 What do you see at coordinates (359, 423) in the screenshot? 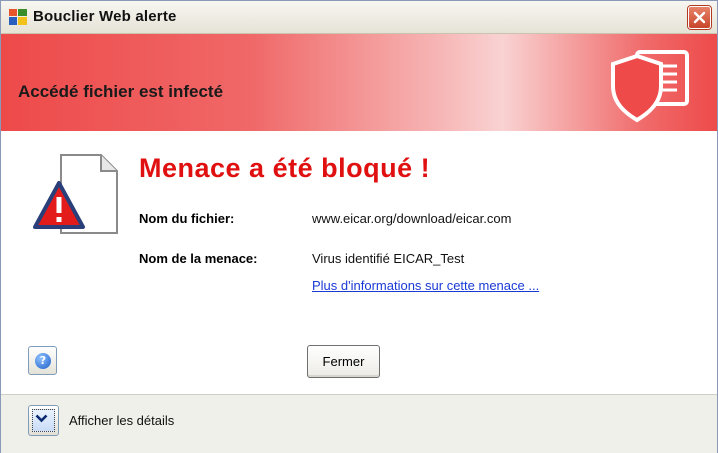
I see `footer-bar: Afficher les détails` at bounding box center [359, 423].